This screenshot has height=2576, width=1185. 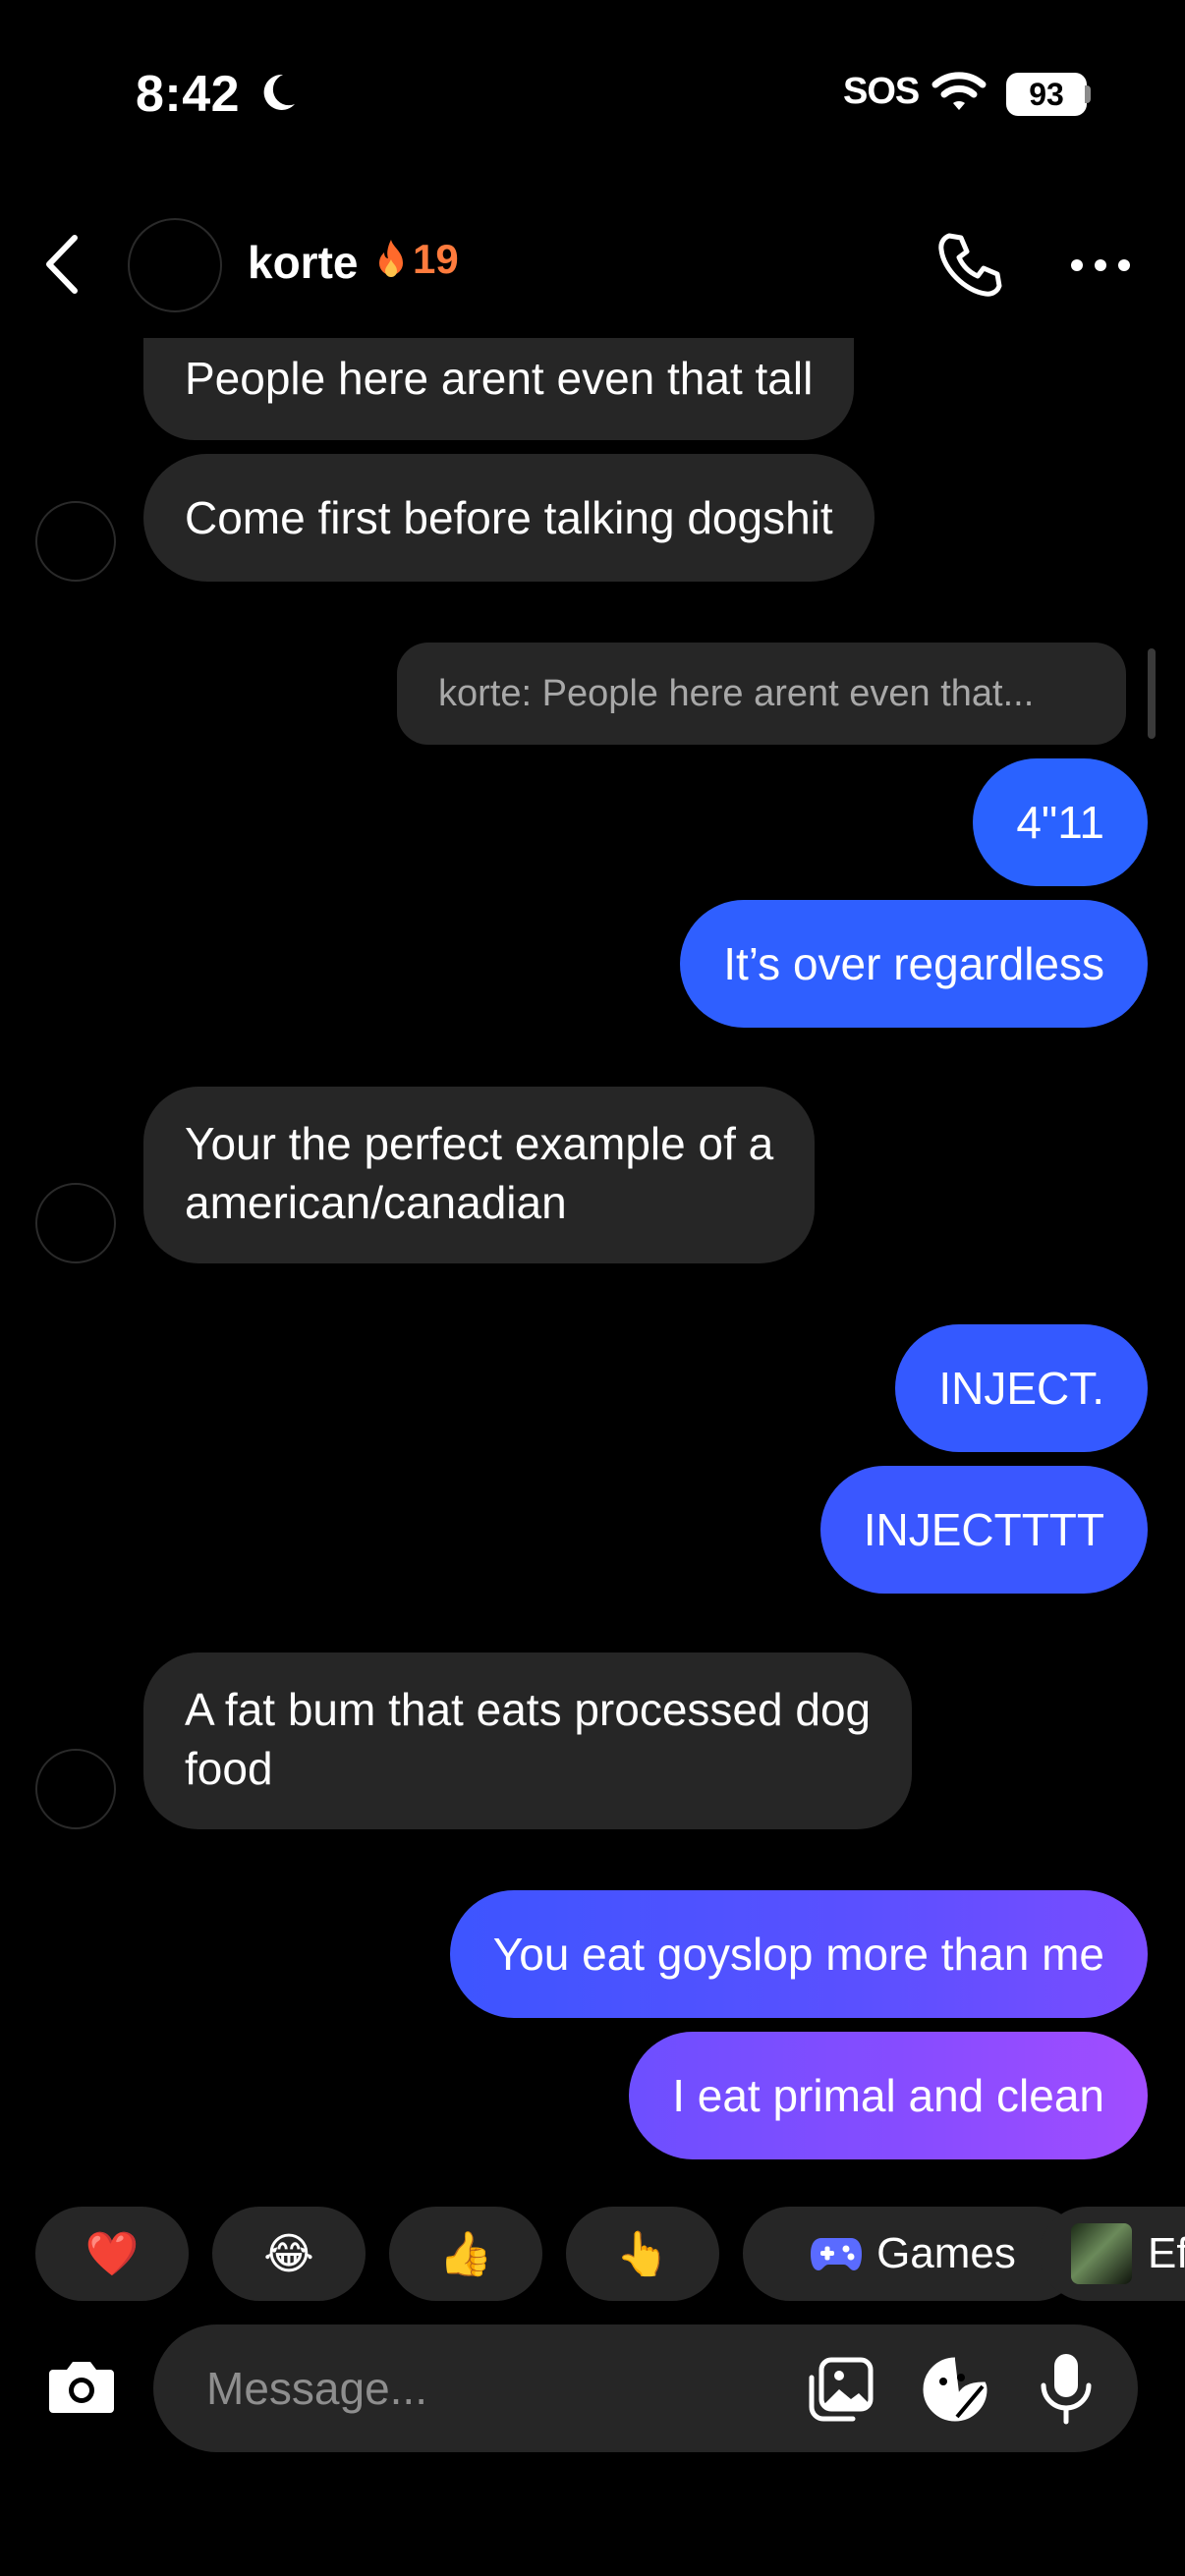 What do you see at coordinates (391, 258) in the screenshot?
I see `flame-icon` at bounding box center [391, 258].